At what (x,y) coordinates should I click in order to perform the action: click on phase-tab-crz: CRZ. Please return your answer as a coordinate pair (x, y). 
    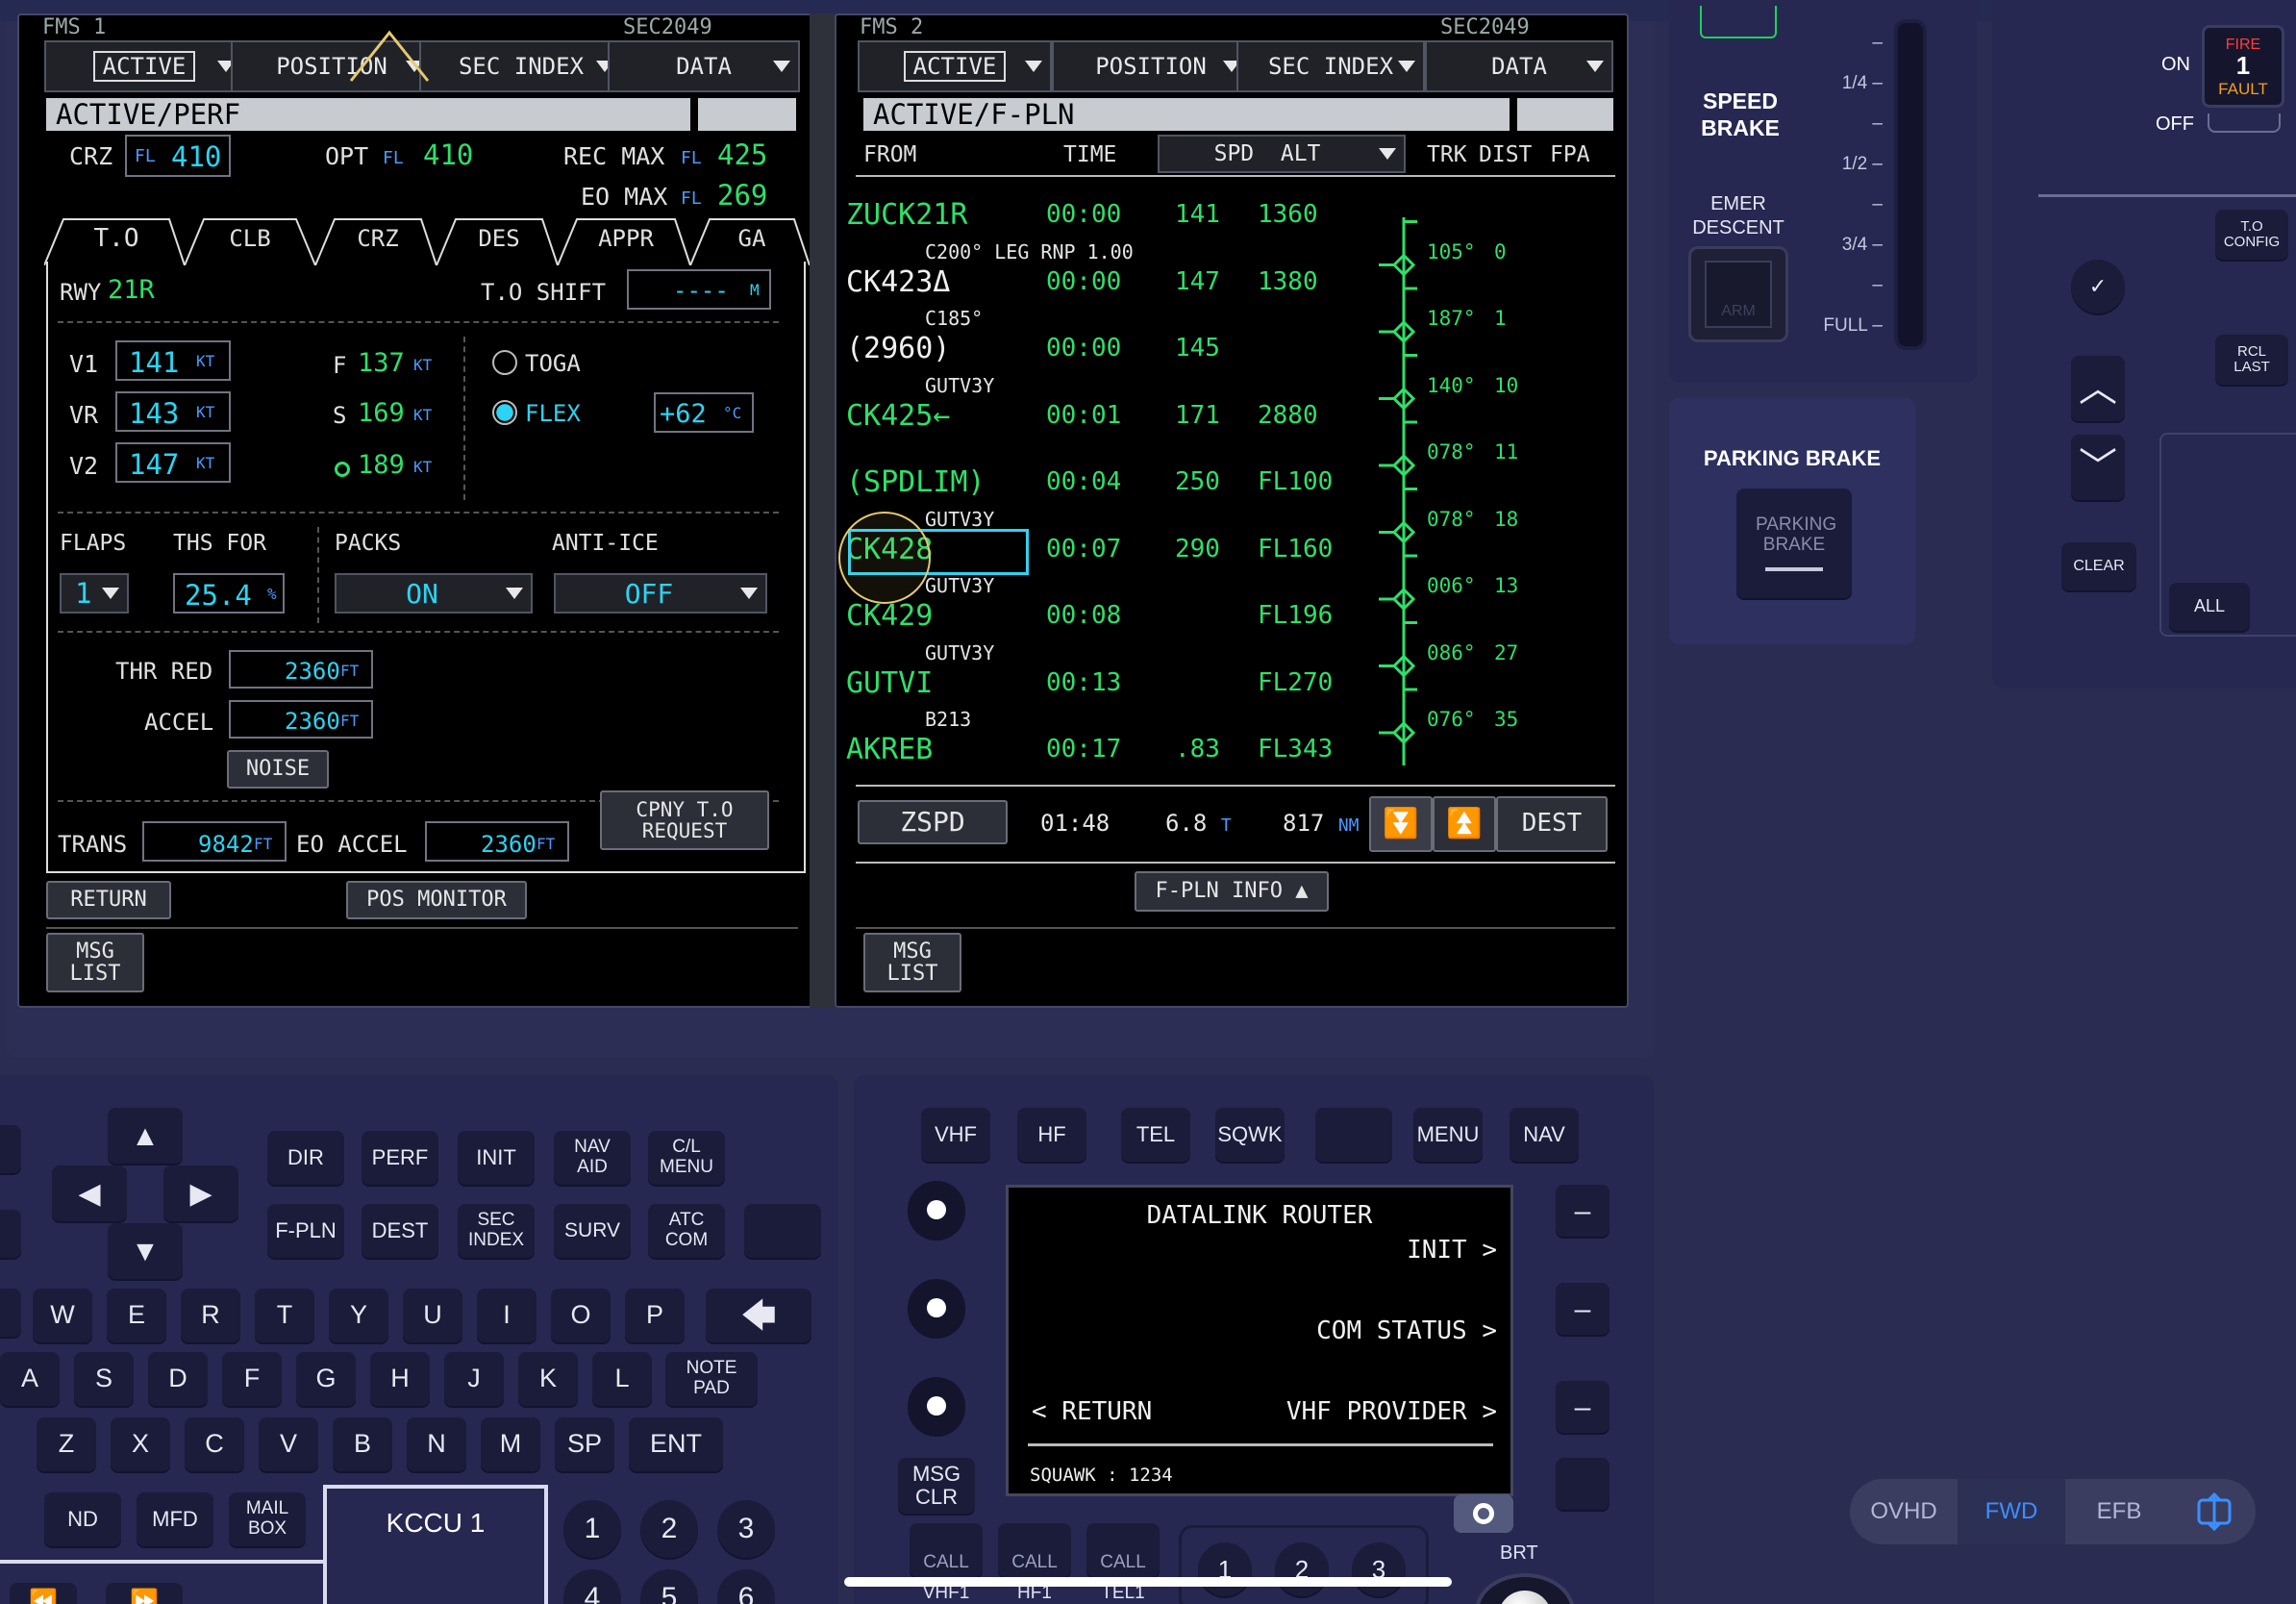
    Looking at the image, I should click on (378, 238).